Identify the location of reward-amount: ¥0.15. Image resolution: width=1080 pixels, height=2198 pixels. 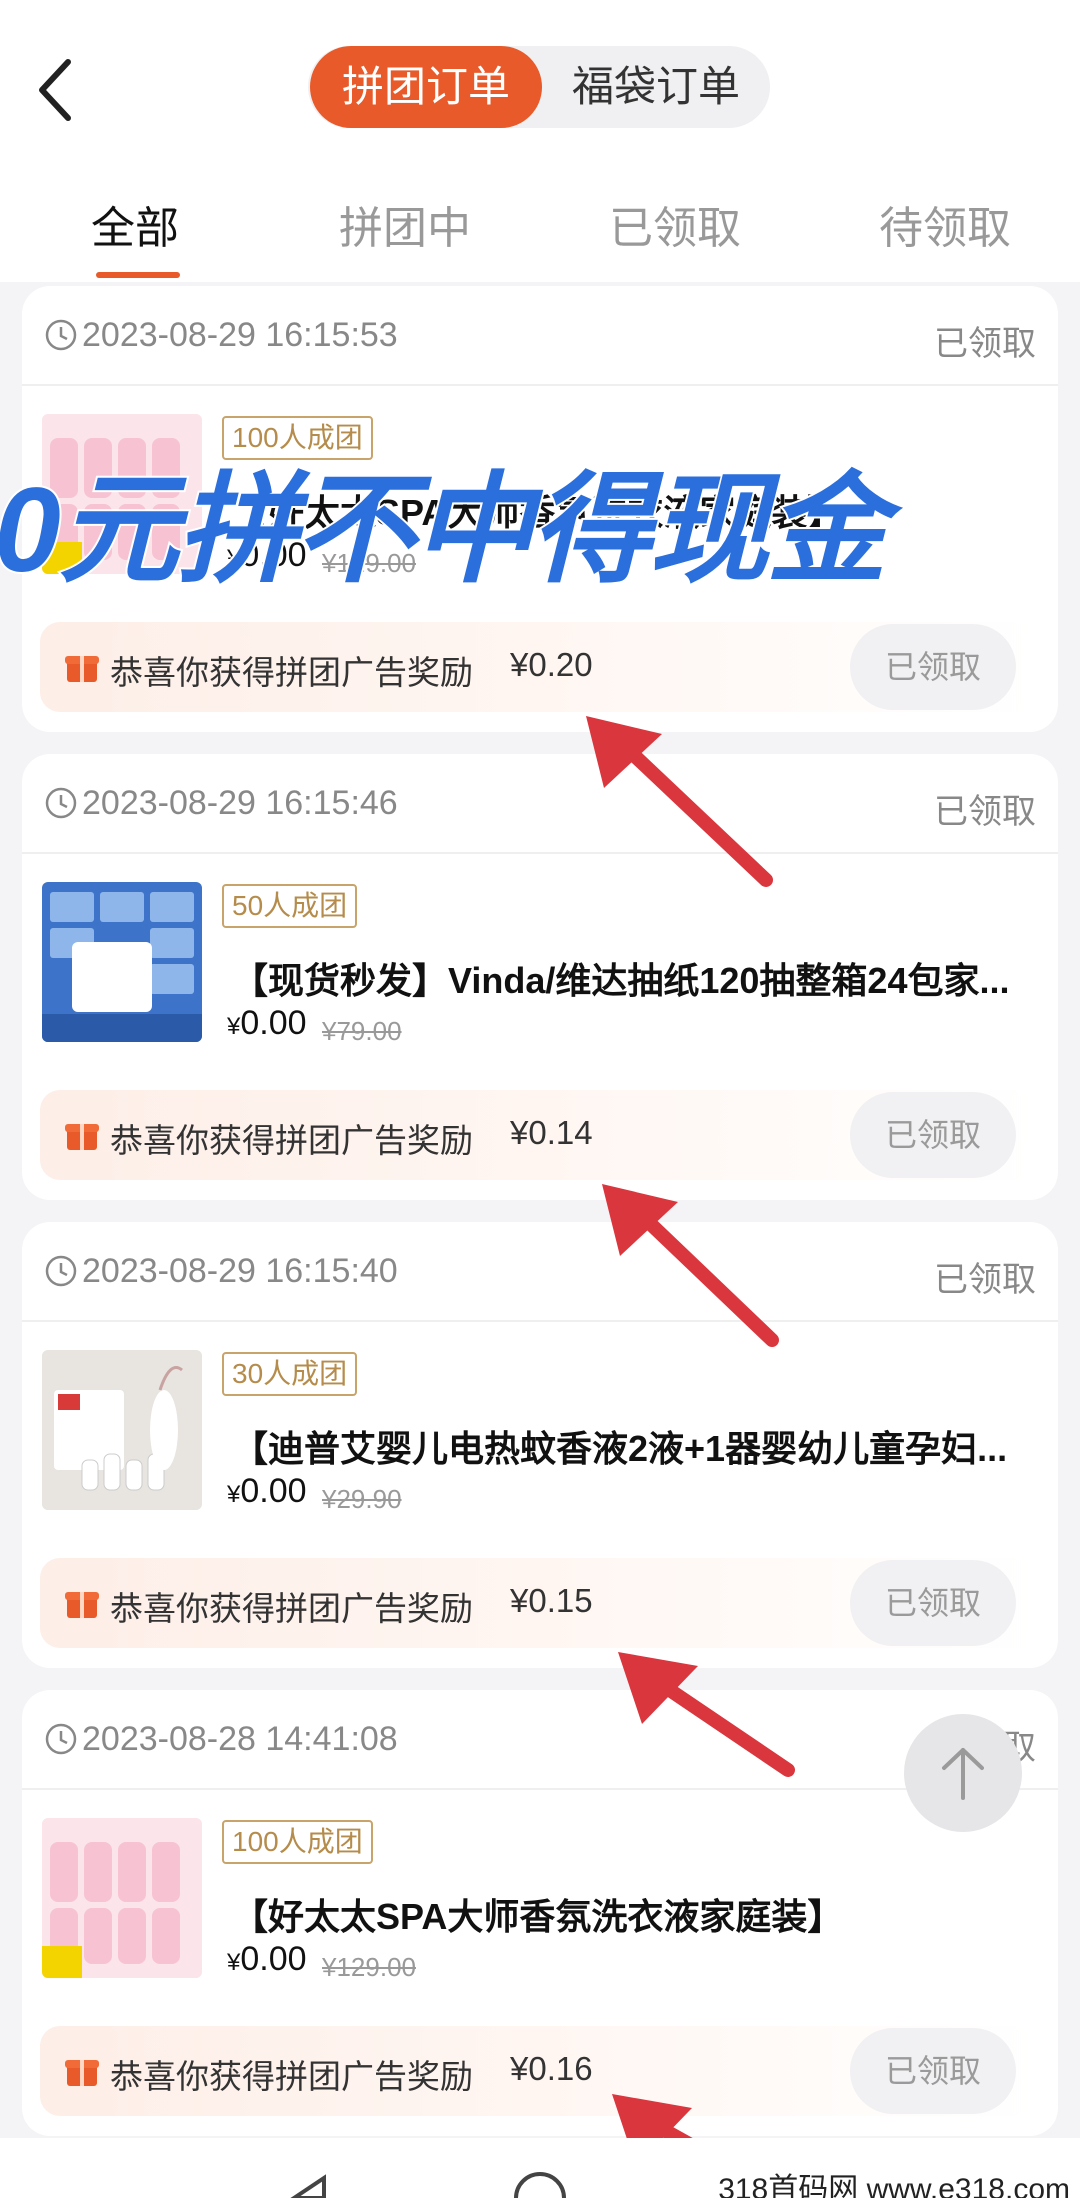
(551, 1600).